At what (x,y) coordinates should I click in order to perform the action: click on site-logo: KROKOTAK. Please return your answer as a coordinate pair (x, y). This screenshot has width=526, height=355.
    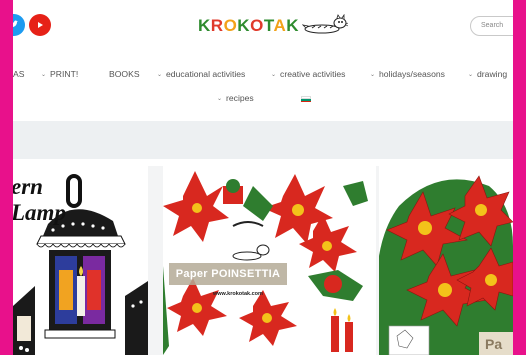
    Looking at the image, I should click on (273, 26).